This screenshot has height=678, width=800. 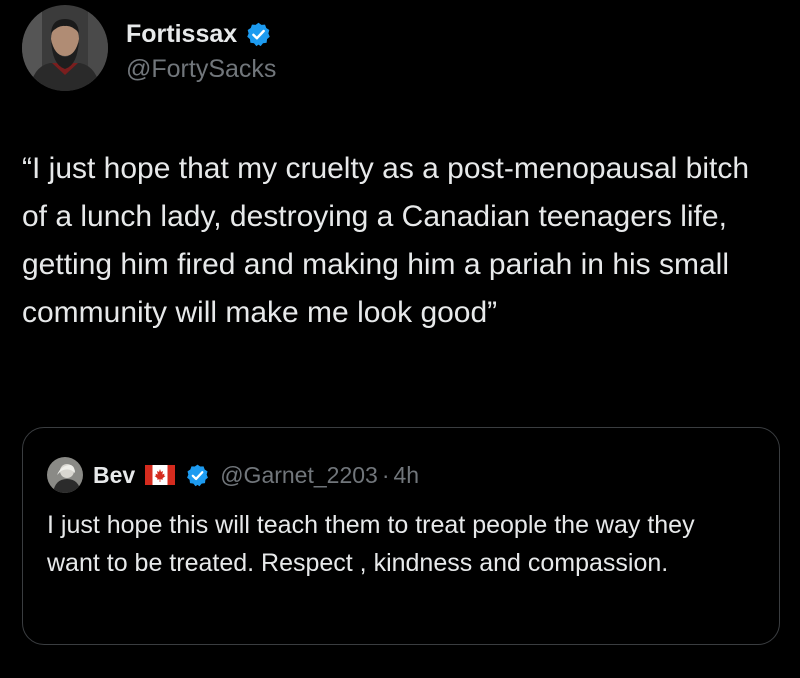 I want to click on author-name-row: Fortissax, so click(x=201, y=34).